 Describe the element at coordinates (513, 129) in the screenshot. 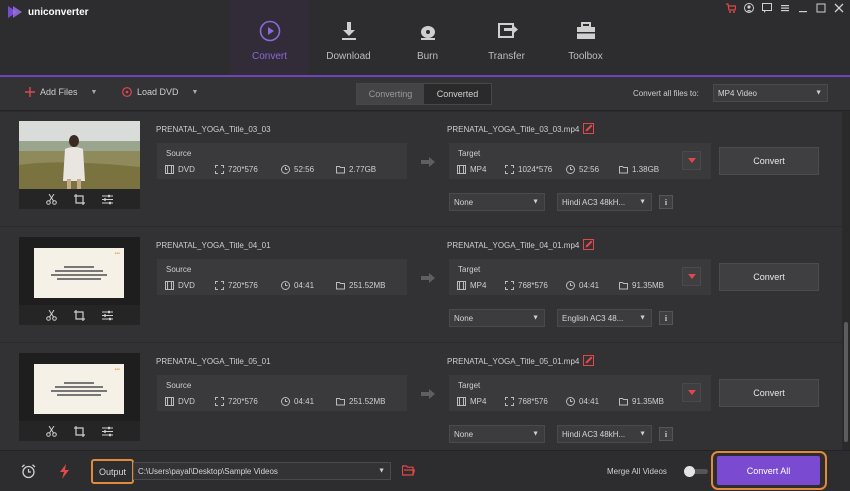

I see `target-filename: PRENATAL_YOGA_Title_03_03.mp4` at that location.